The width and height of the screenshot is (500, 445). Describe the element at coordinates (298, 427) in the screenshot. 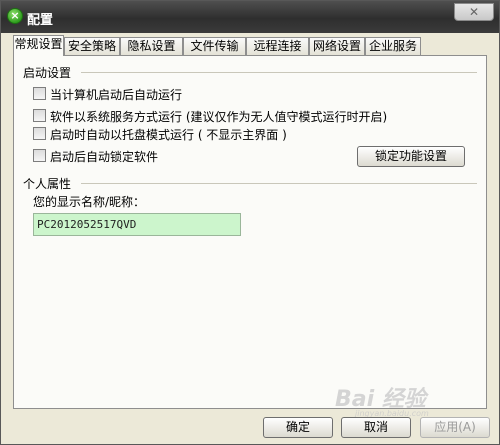

I see `ok-button: 确定` at that location.